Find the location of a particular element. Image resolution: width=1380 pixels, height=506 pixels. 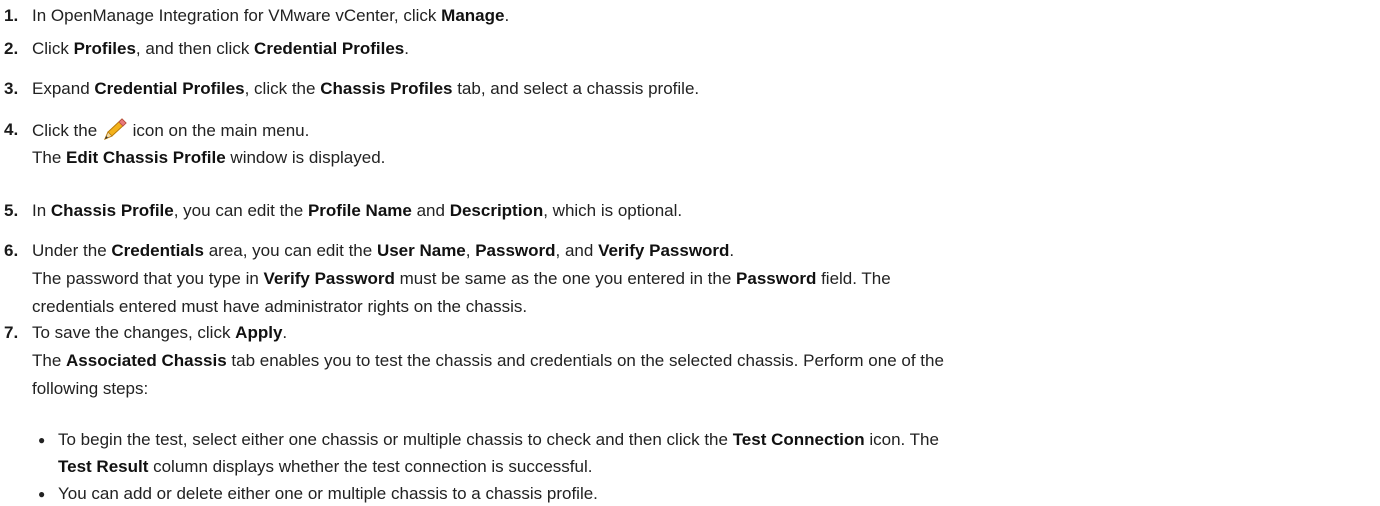

step-line: Click the icon on the main menu. is located at coordinates (170, 130).